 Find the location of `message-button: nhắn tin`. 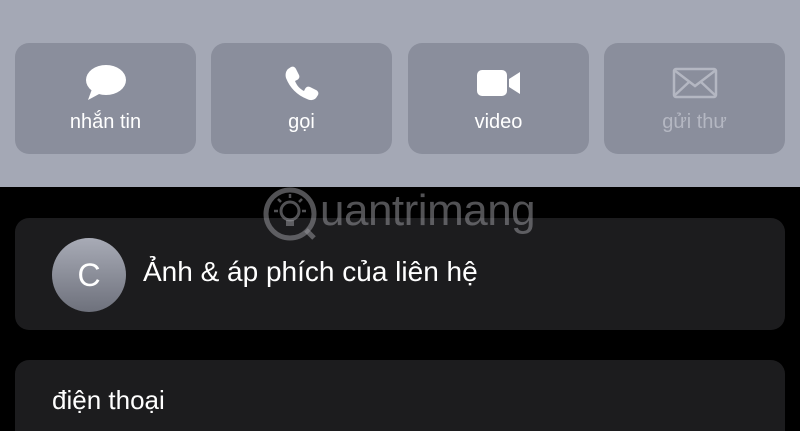

message-button: nhắn tin is located at coordinates (105, 98).